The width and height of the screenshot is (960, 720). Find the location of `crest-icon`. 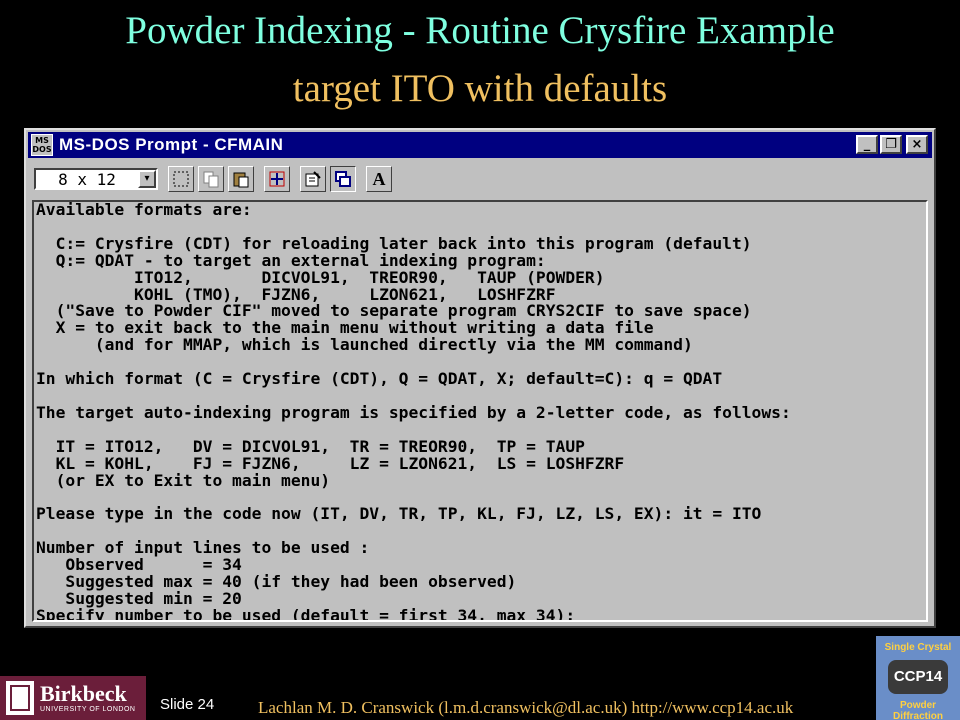

crest-icon is located at coordinates (20, 698).